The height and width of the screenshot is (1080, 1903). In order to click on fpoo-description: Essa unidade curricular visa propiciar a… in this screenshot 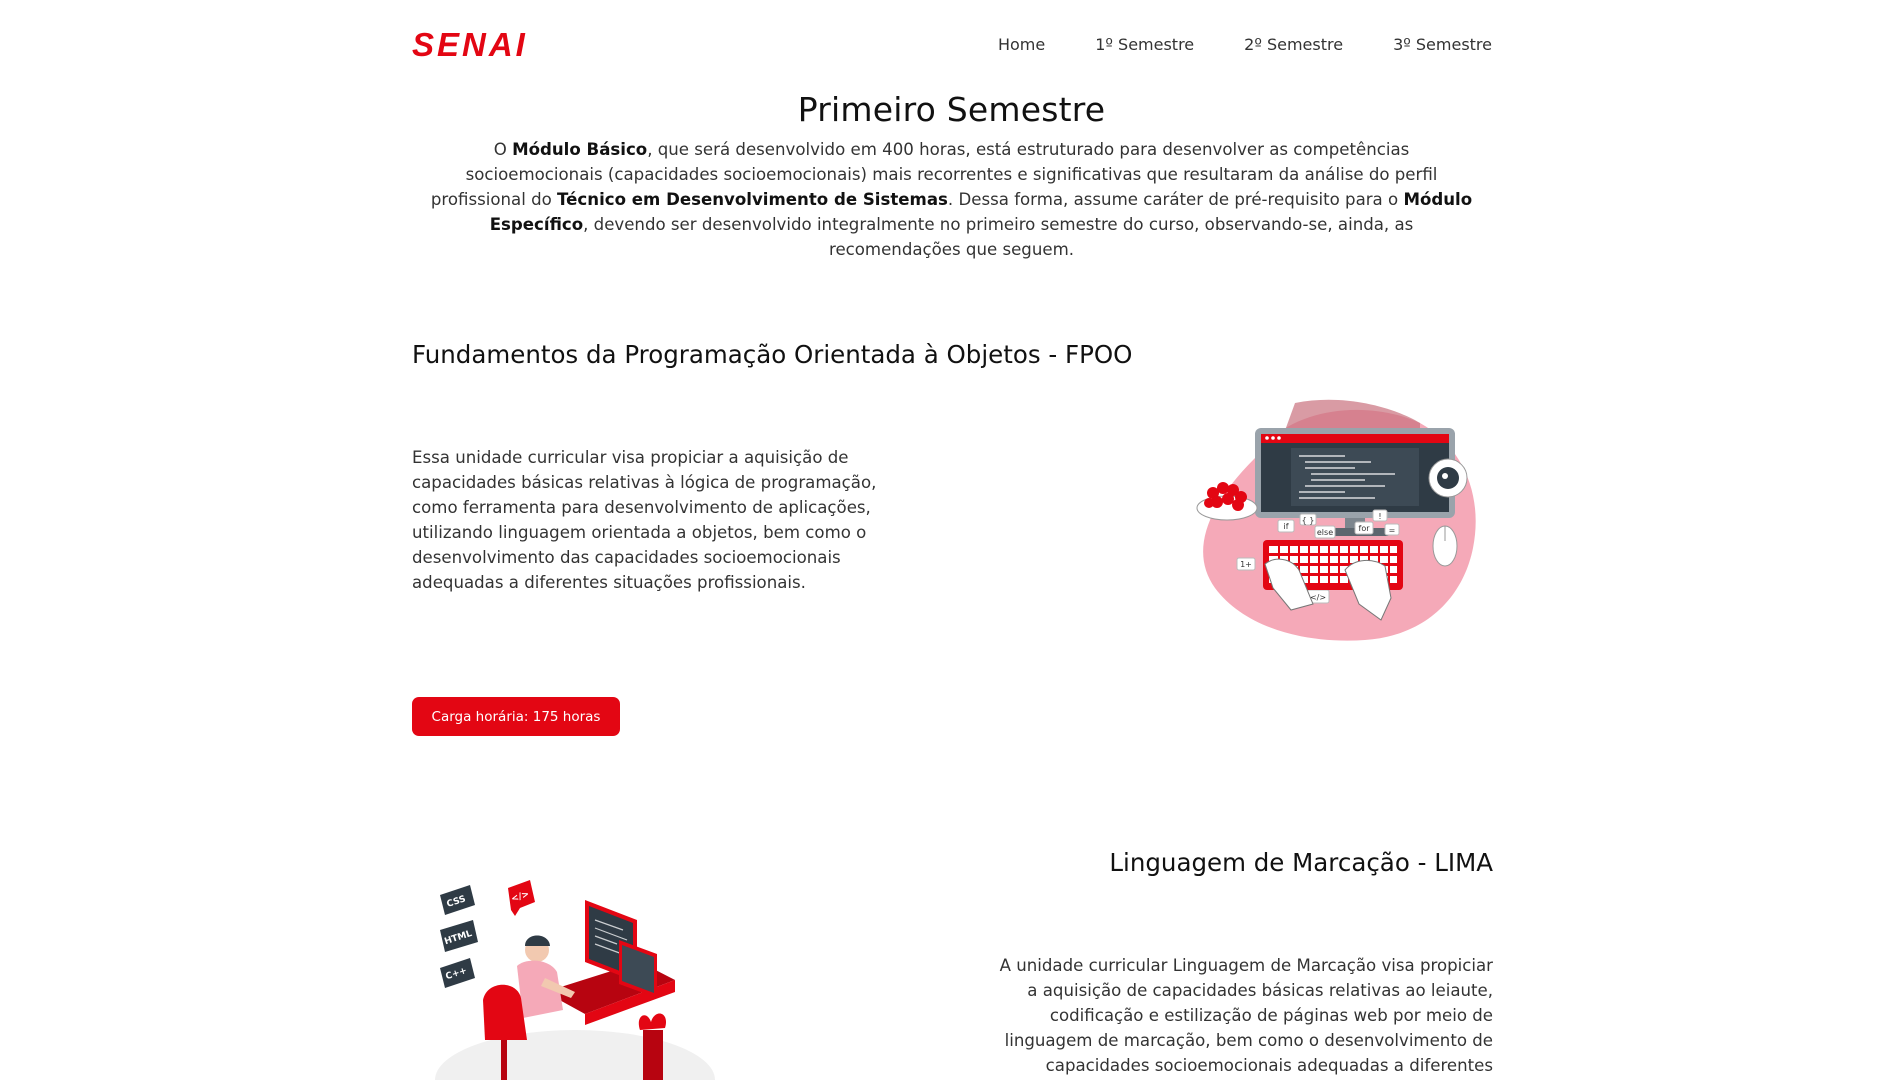, I will do `click(644, 520)`.